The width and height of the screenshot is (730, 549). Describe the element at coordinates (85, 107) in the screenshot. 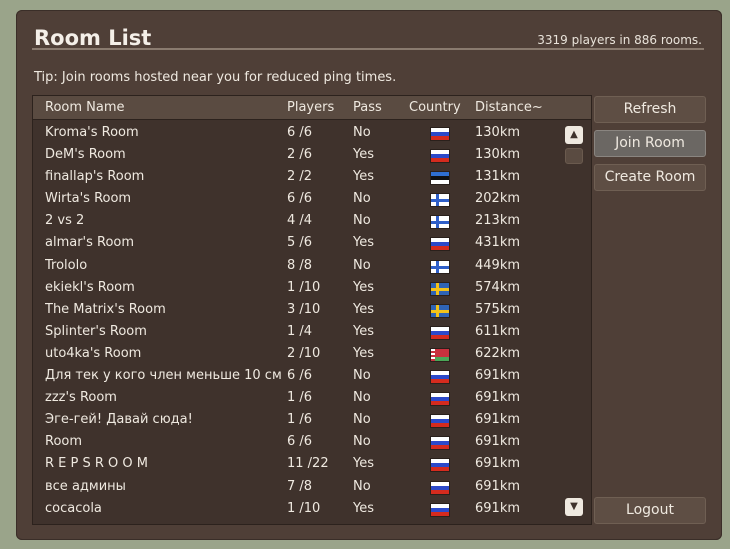

I see `column-header-room-name: Room Name` at that location.